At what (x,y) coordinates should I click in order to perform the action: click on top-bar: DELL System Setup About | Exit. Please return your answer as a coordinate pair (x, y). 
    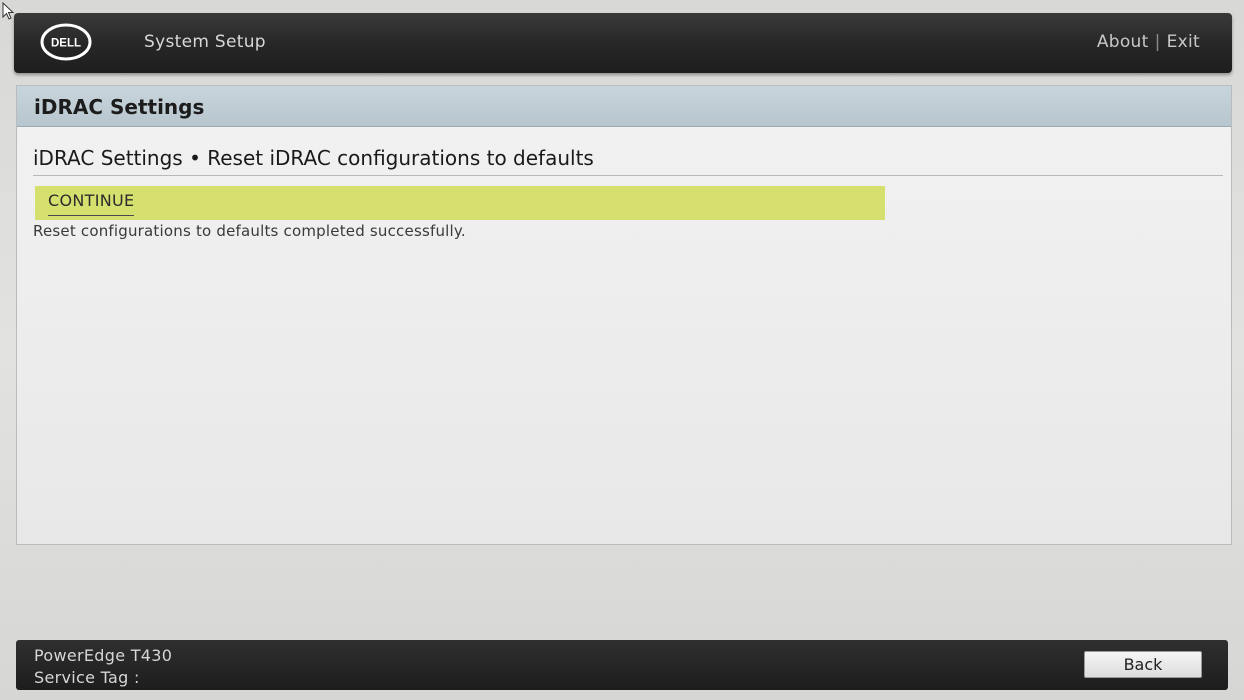
    Looking at the image, I should click on (623, 43).